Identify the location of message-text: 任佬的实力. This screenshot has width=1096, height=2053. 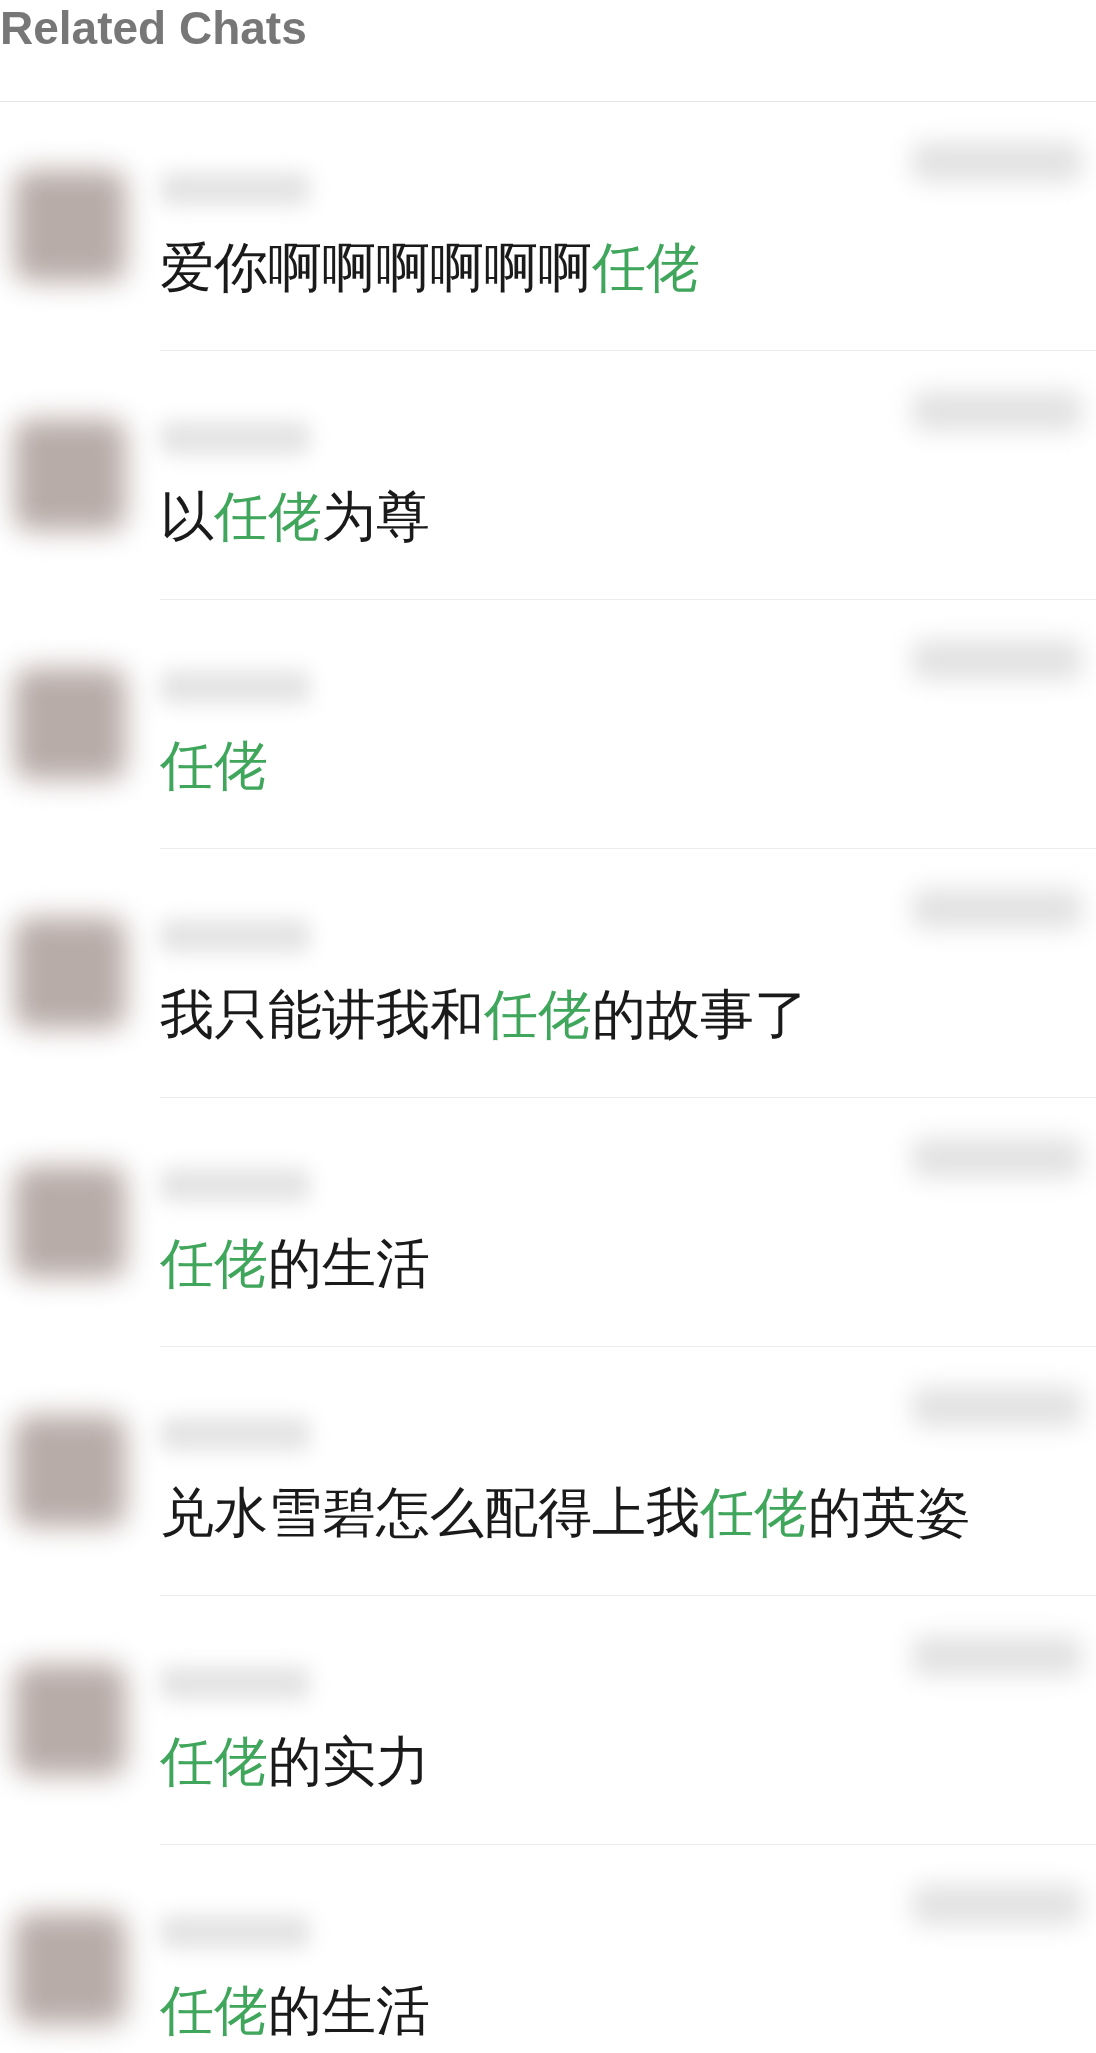
(295, 1762).